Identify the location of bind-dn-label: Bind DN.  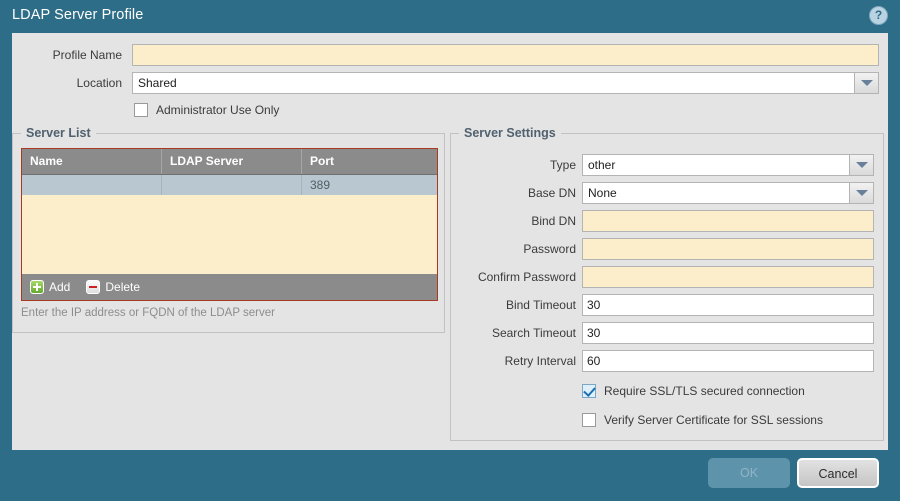
(553, 221).